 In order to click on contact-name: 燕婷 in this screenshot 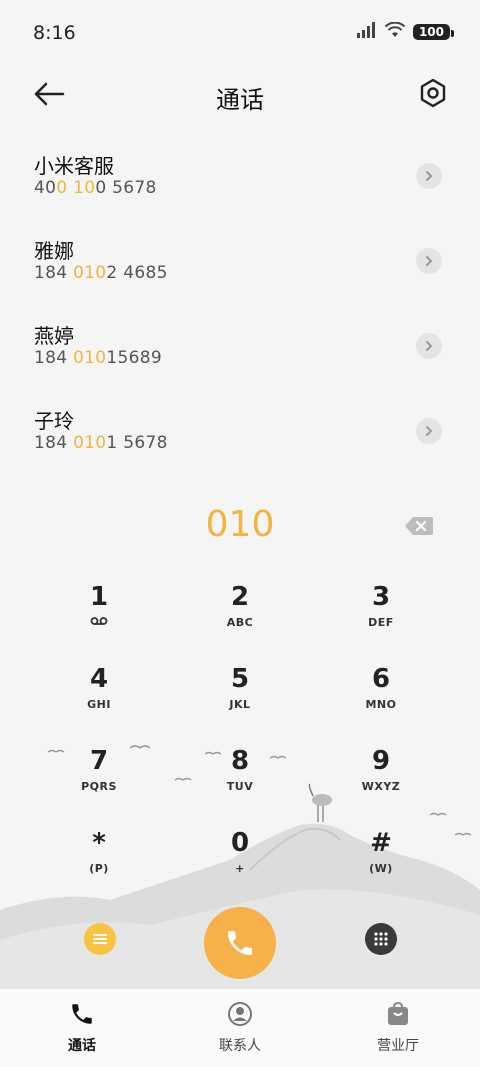, I will do `click(54, 336)`.